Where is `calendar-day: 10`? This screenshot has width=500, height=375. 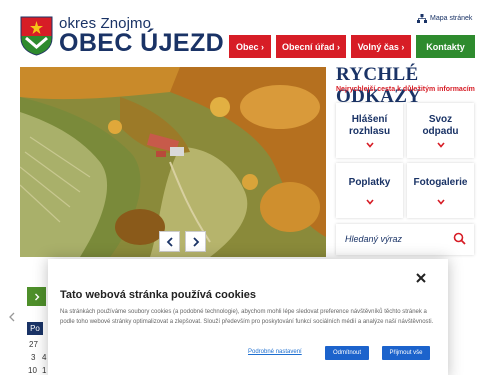 calendar-day: 10 is located at coordinates (32, 370).